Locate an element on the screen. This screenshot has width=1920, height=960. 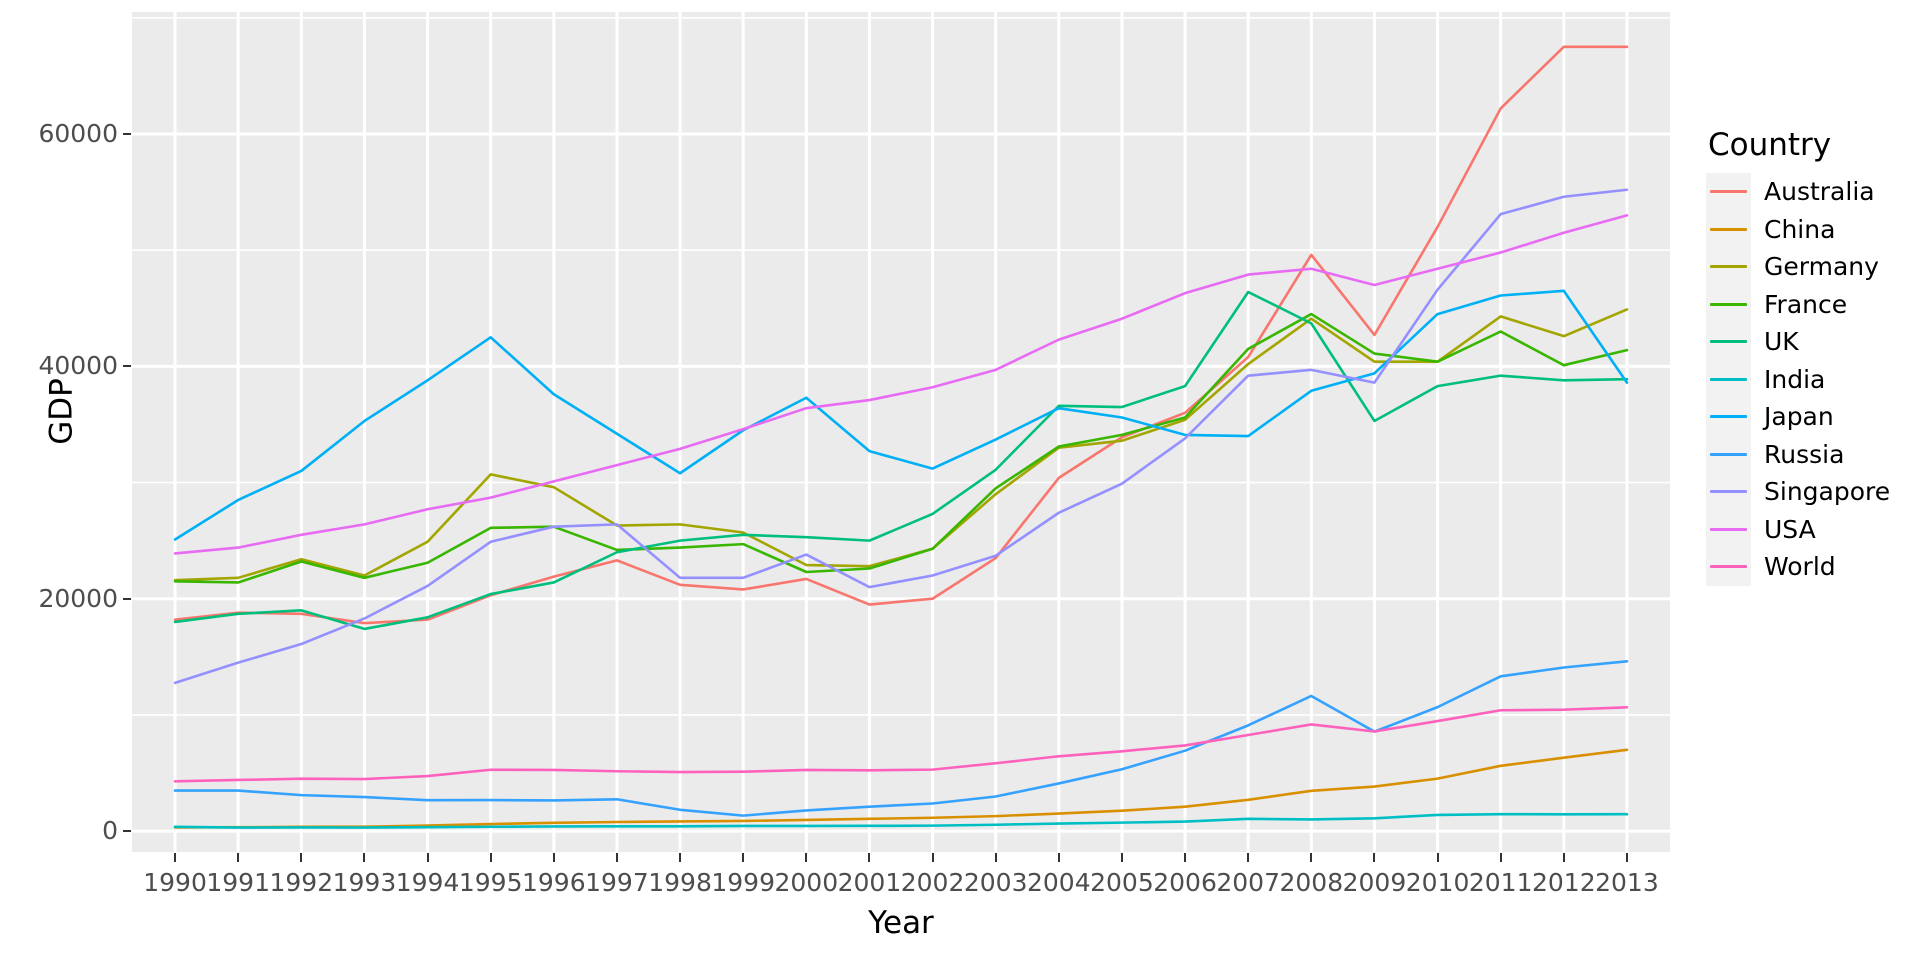
legend-item-france: France is located at coordinates (1811, 304).